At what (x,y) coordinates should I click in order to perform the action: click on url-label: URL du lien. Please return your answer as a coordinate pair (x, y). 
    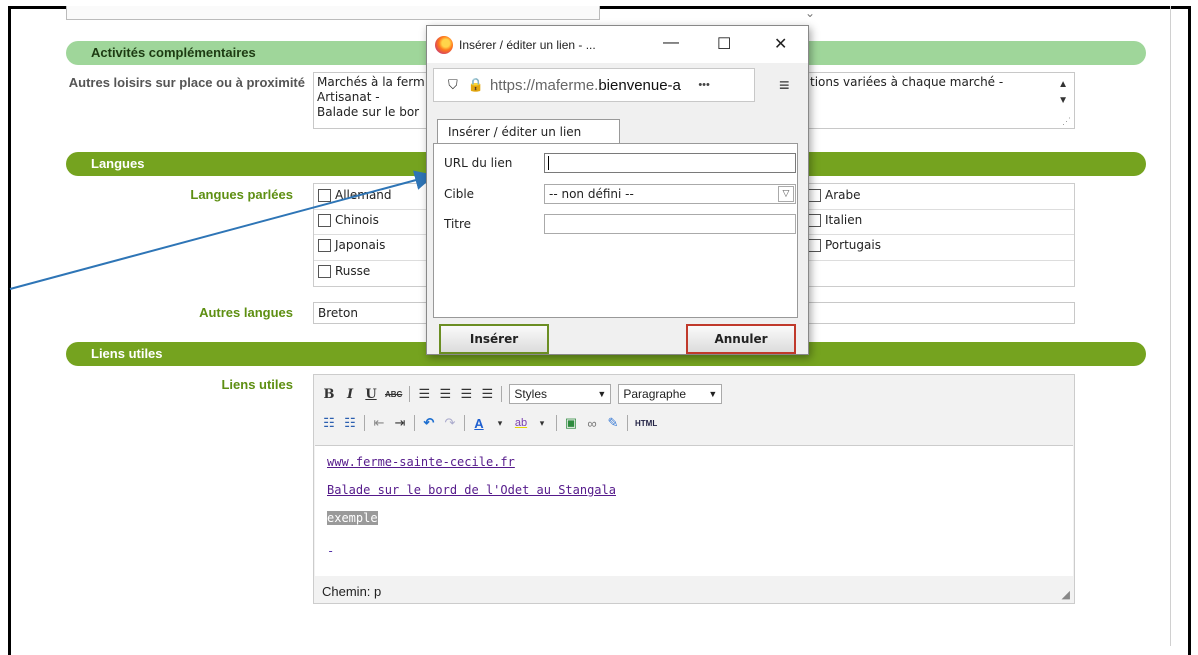
    Looking at the image, I should click on (478, 163).